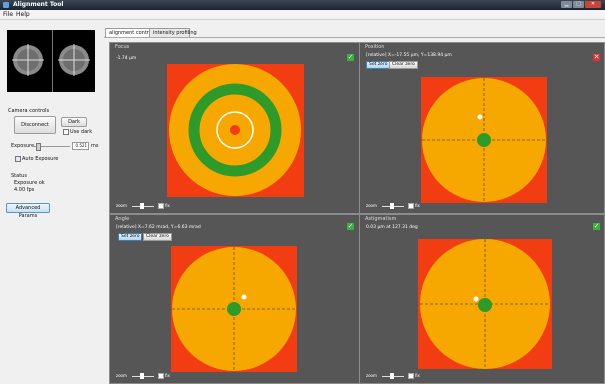 This screenshot has height=384, width=605. Describe the element at coordinates (80, 146) in the screenshot. I see `exposure-input: 0.521` at that location.